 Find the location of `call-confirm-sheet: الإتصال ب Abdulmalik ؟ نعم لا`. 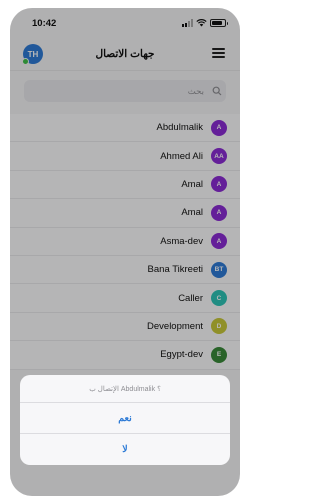

call-confirm-sheet: الإتصال ب Abdulmalik ؟ نعم لا is located at coordinates (125, 420).